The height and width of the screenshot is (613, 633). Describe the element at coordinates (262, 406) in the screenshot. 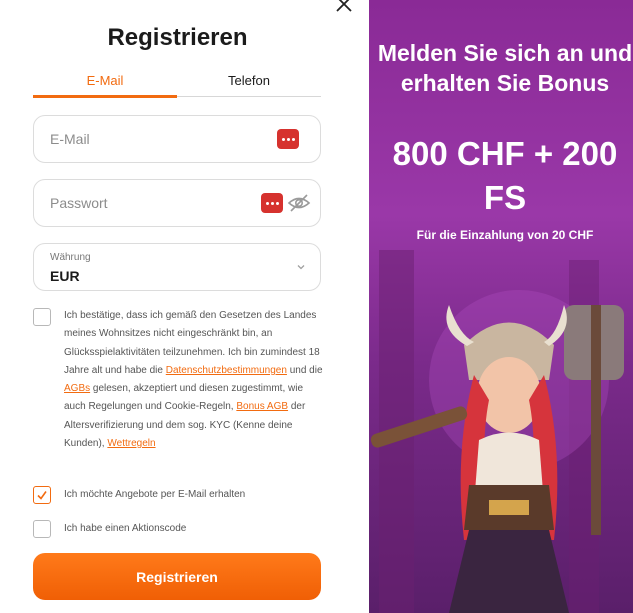

I see `bonus-agb-link: Bonus AGB` at that location.